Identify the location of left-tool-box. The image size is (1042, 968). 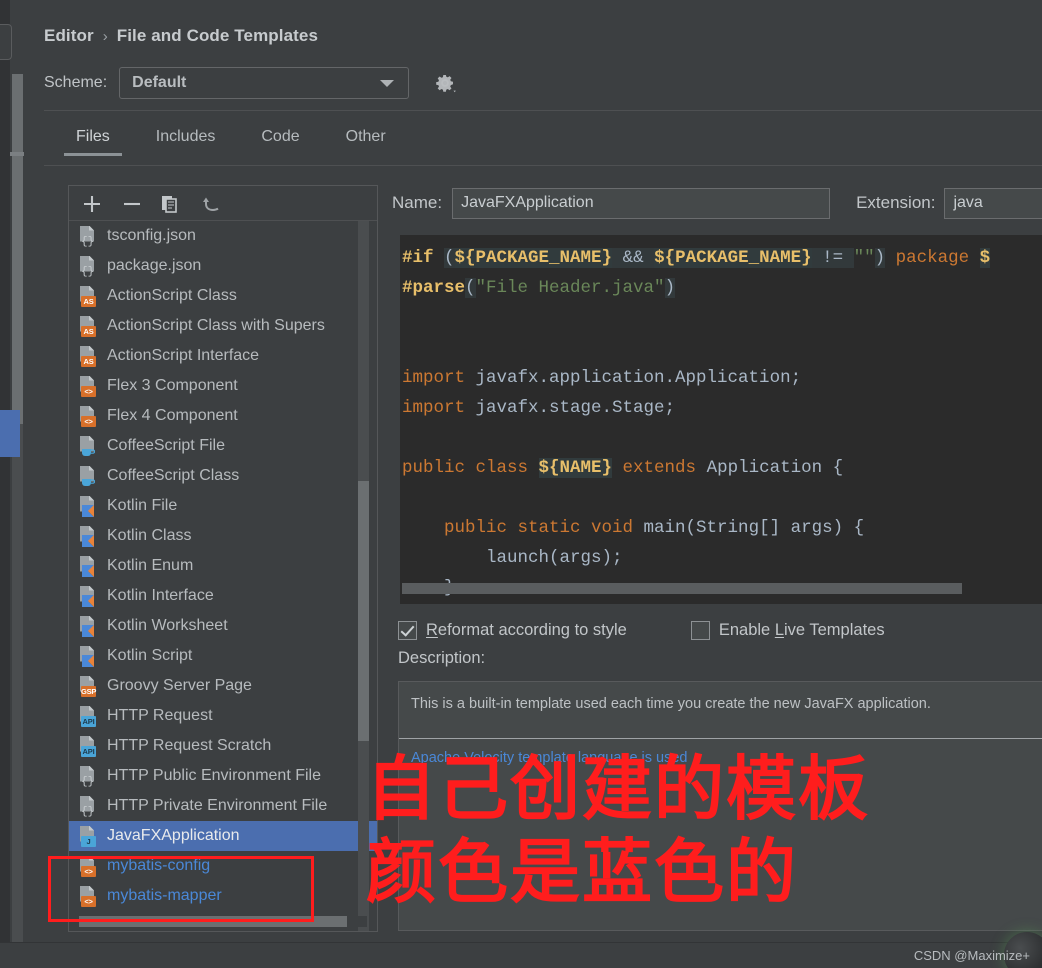
(6, 42).